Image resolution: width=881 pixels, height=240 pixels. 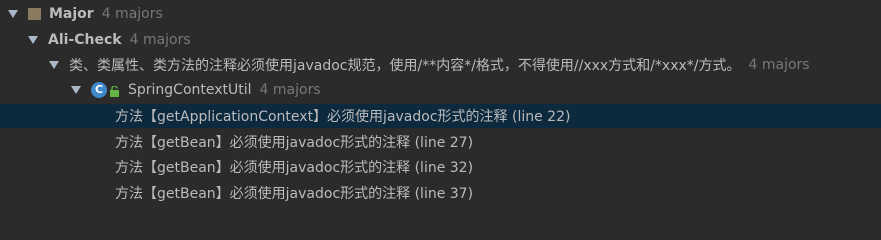 What do you see at coordinates (440, 14) in the screenshot?
I see `tree-node-major: Major 4 majors` at bounding box center [440, 14].